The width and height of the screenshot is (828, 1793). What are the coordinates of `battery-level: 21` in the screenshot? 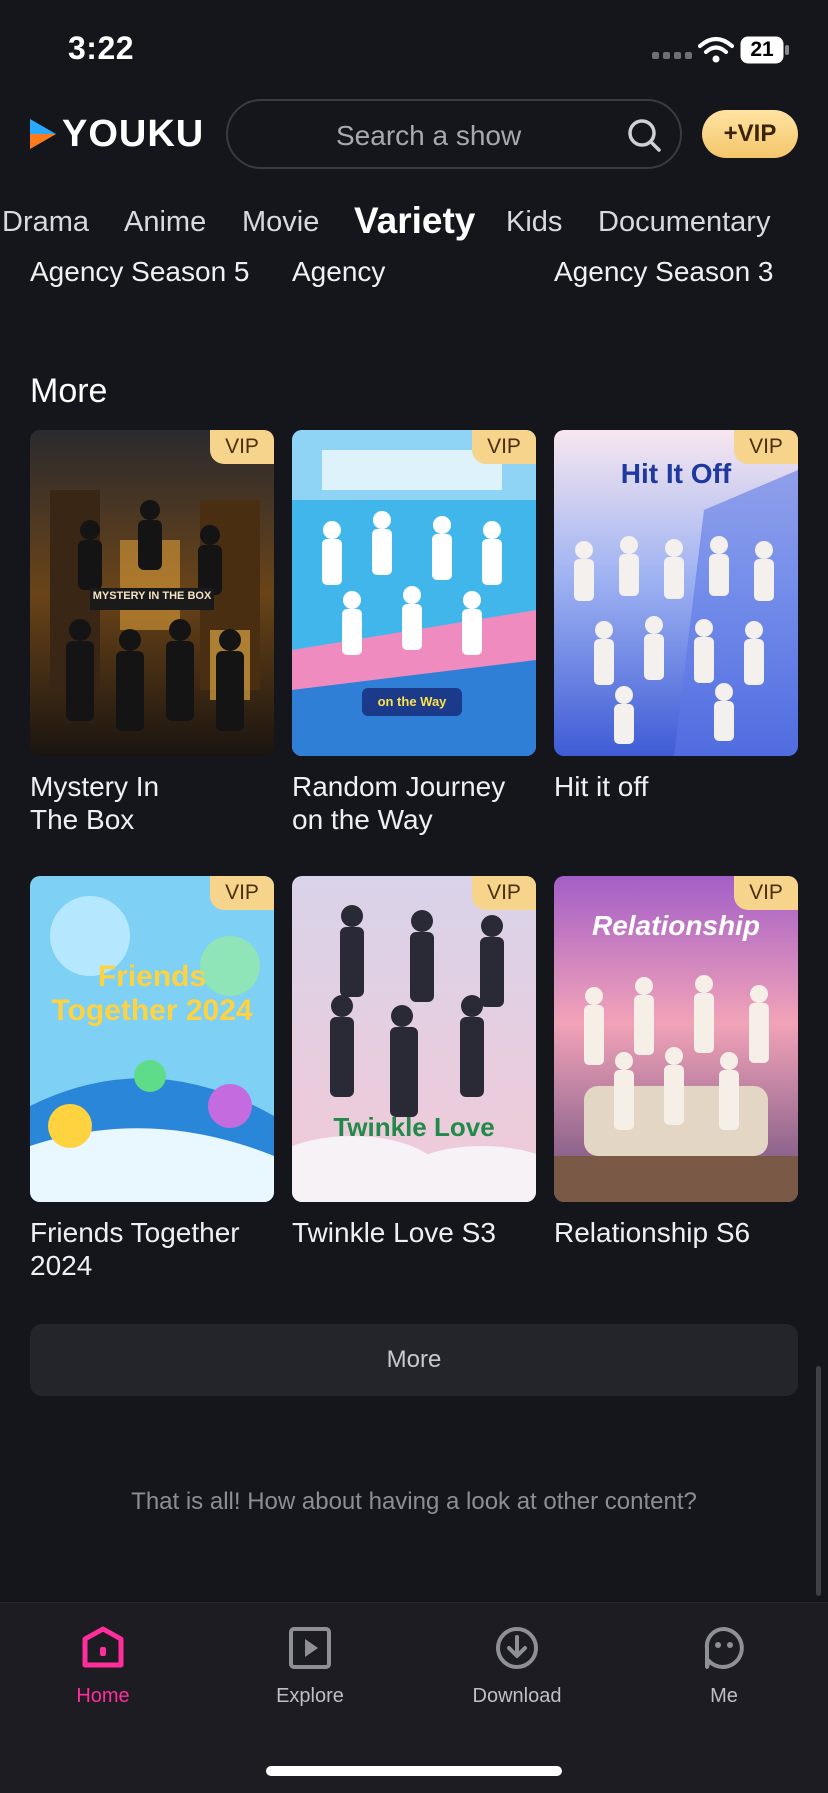 It's located at (762, 49).